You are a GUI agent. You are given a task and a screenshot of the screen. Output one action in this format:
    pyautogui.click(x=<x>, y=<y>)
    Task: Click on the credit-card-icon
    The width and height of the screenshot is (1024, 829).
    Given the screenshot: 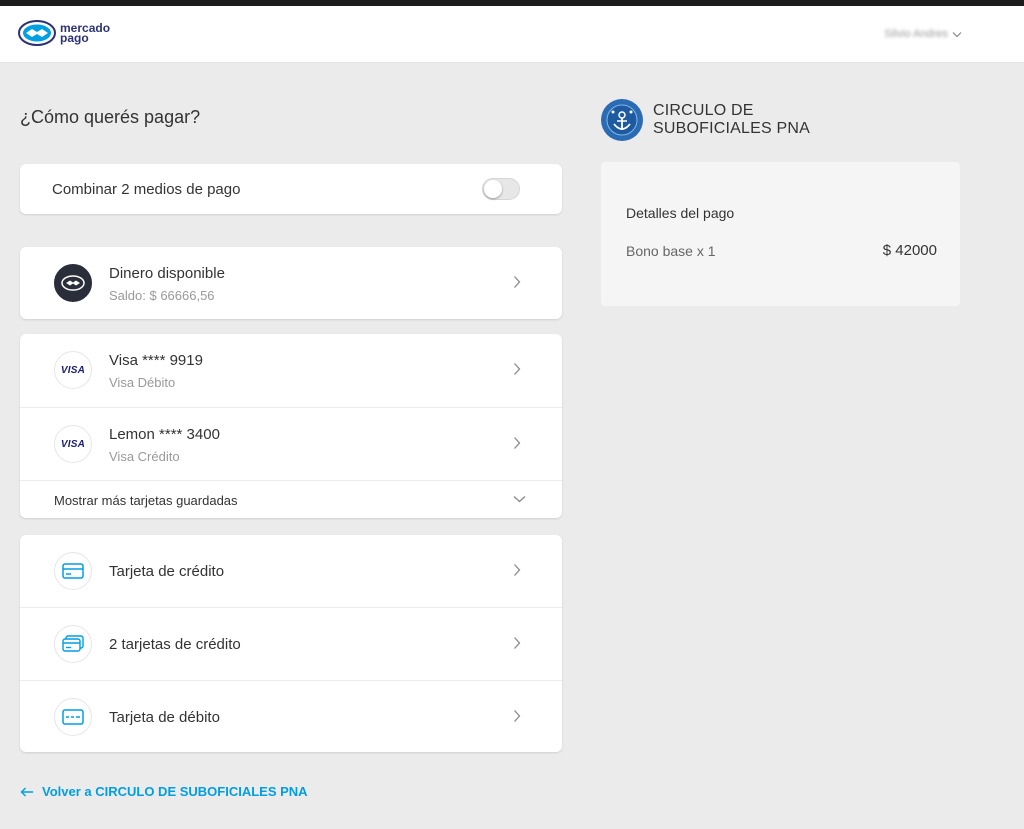 What is the action you would take?
    pyautogui.click(x=73, y=571)
    